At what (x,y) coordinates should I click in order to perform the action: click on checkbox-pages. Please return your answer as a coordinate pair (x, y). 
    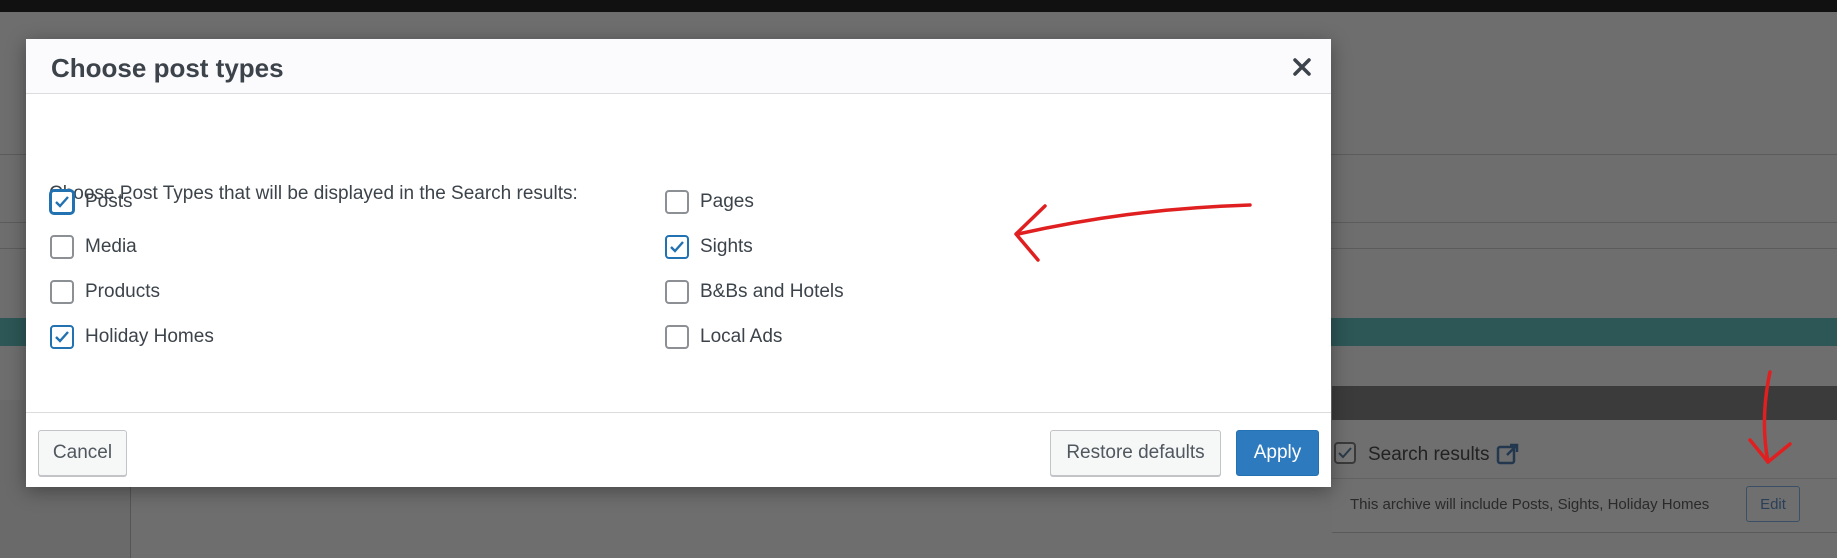
    Looking at the image, I should click on (677, 202).